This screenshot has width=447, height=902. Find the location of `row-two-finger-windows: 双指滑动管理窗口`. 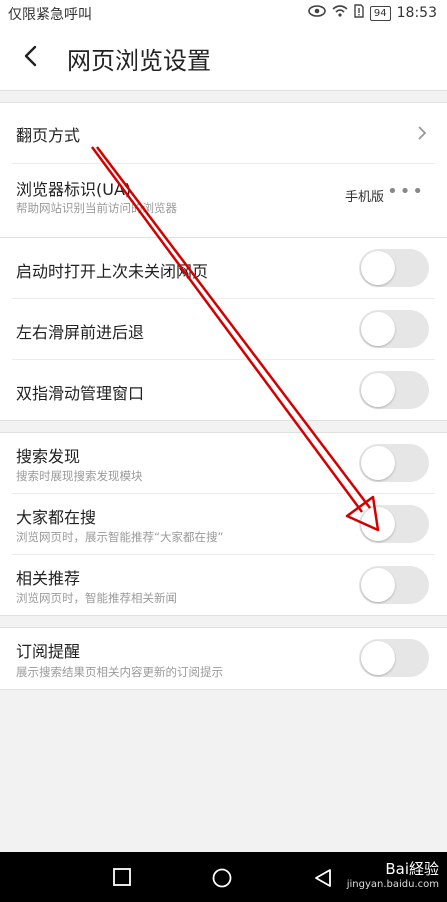

row-two-finger-windows: 双指滑动管理窗口 is located at coordinates (223, 390).